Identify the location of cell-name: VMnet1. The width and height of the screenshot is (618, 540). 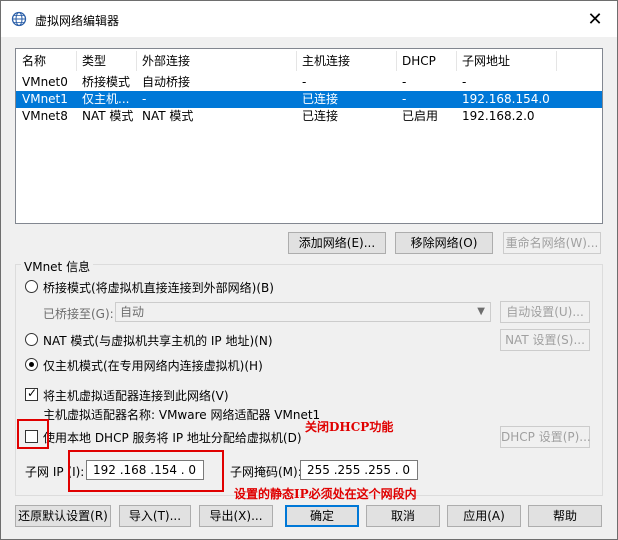
(45, 99).